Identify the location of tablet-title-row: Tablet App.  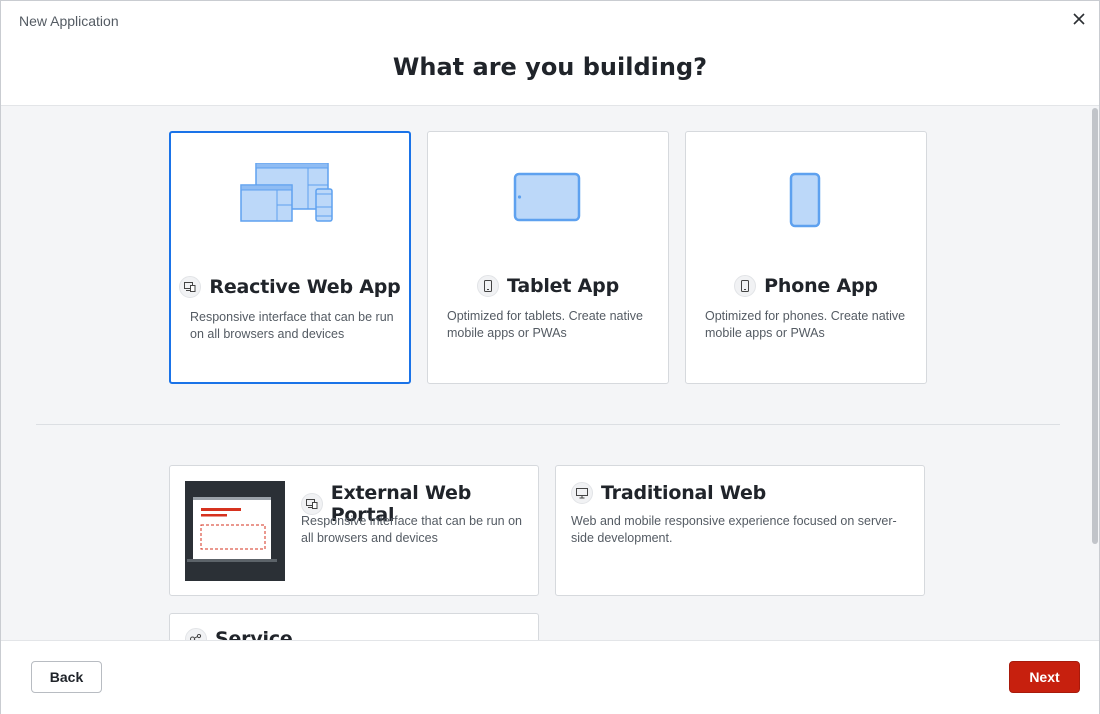
(548, 286).